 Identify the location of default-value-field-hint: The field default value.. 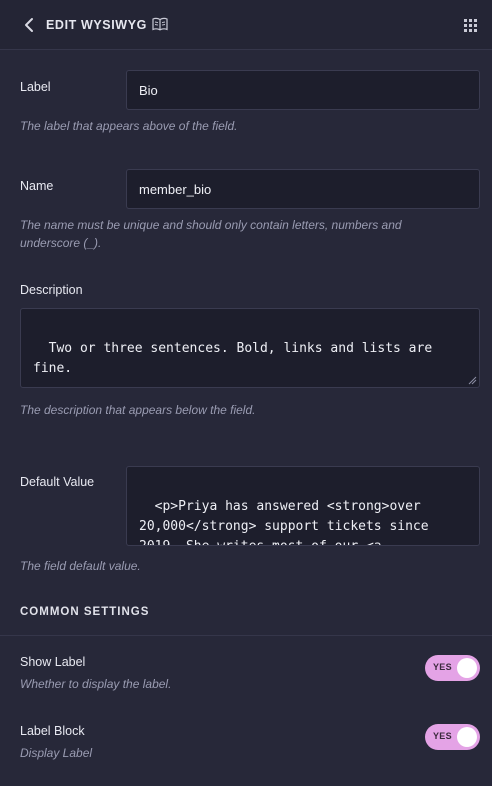
(80, 566).